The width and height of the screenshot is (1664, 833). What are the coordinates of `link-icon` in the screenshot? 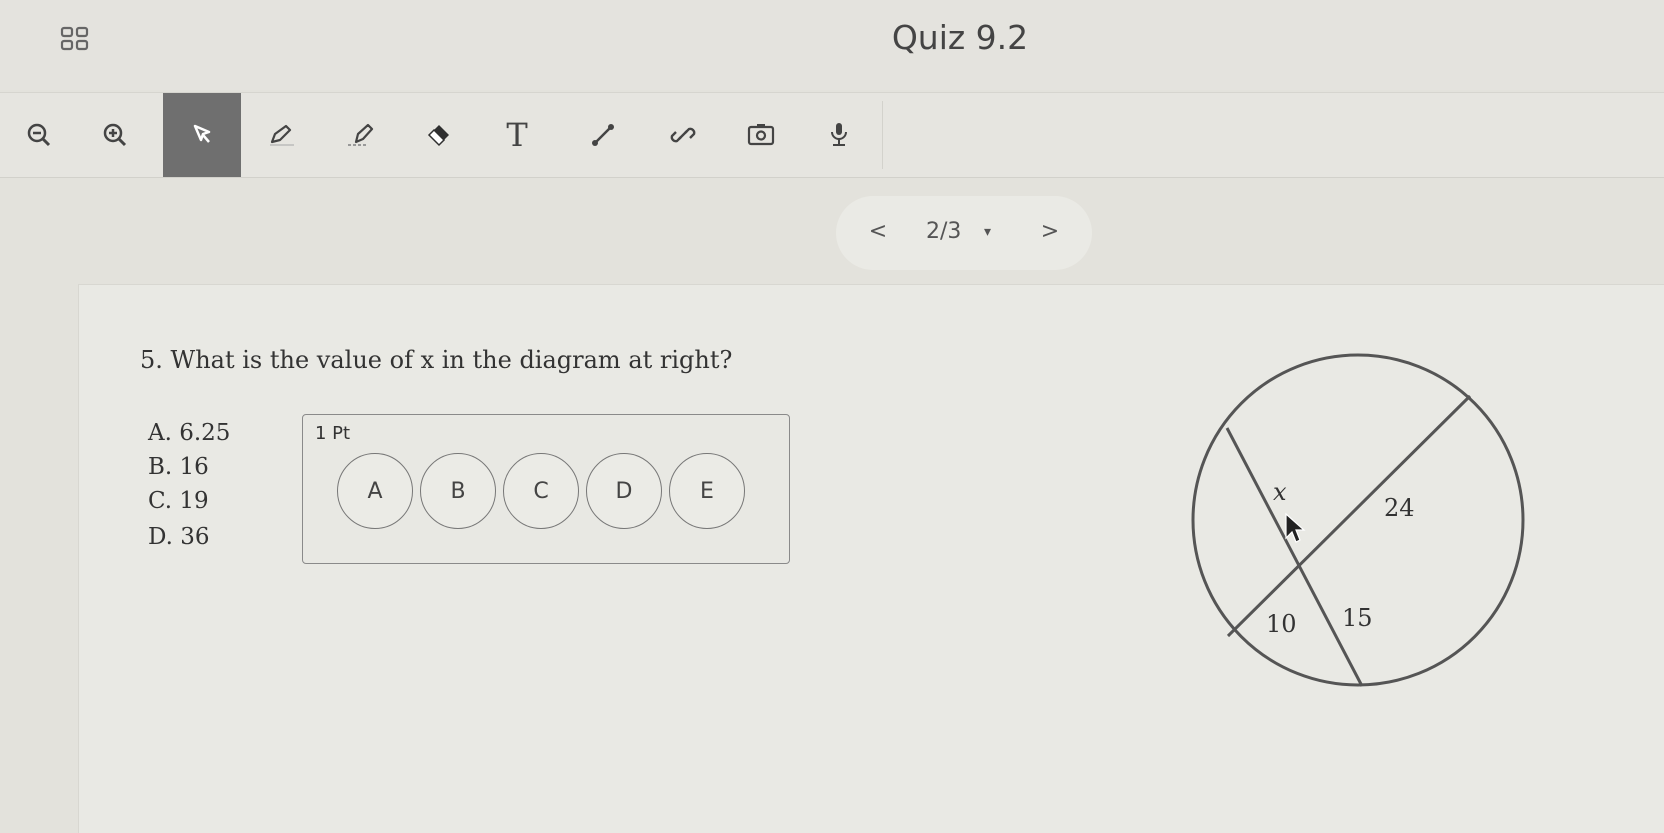 It's located at (683, 135).